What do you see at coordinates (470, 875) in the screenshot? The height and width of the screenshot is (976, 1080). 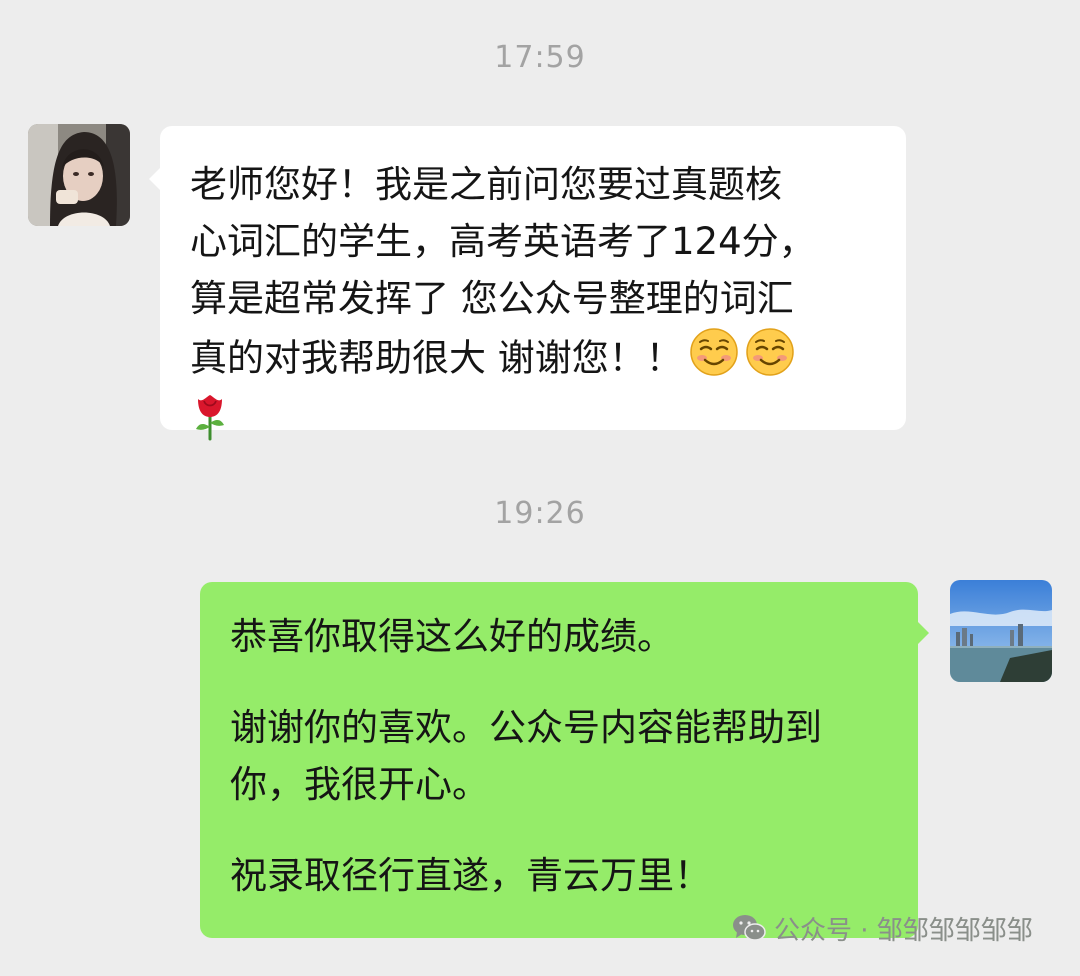 I see `message-line: 祝录取径行直遂，青云万里！` at bounding box center [470, 875].